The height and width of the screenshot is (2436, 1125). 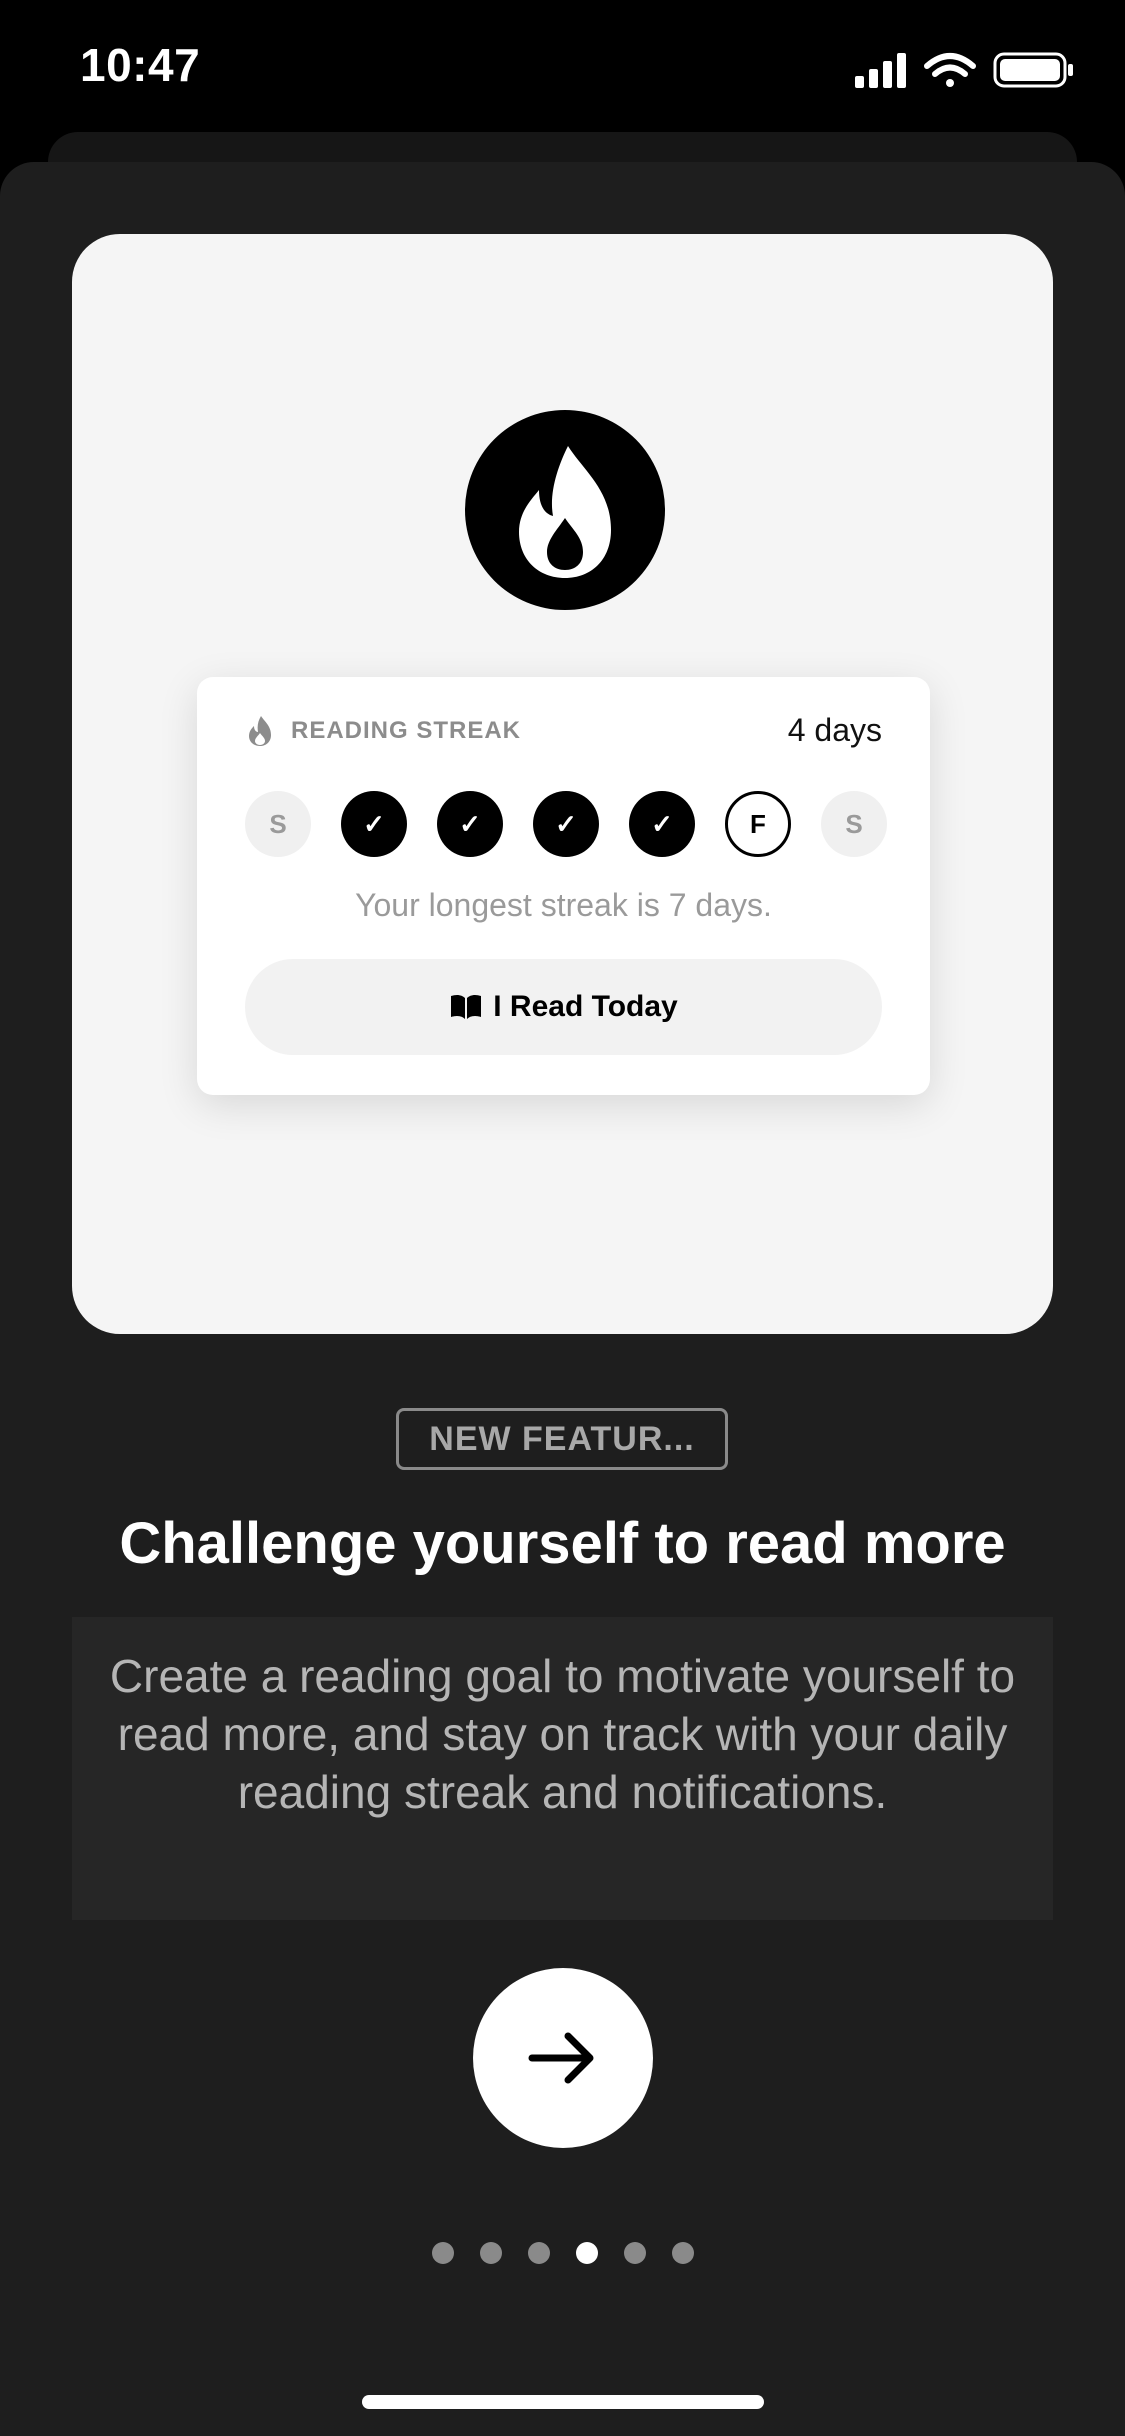 I want to click on home-indicator, so click(x=563, y=2402).